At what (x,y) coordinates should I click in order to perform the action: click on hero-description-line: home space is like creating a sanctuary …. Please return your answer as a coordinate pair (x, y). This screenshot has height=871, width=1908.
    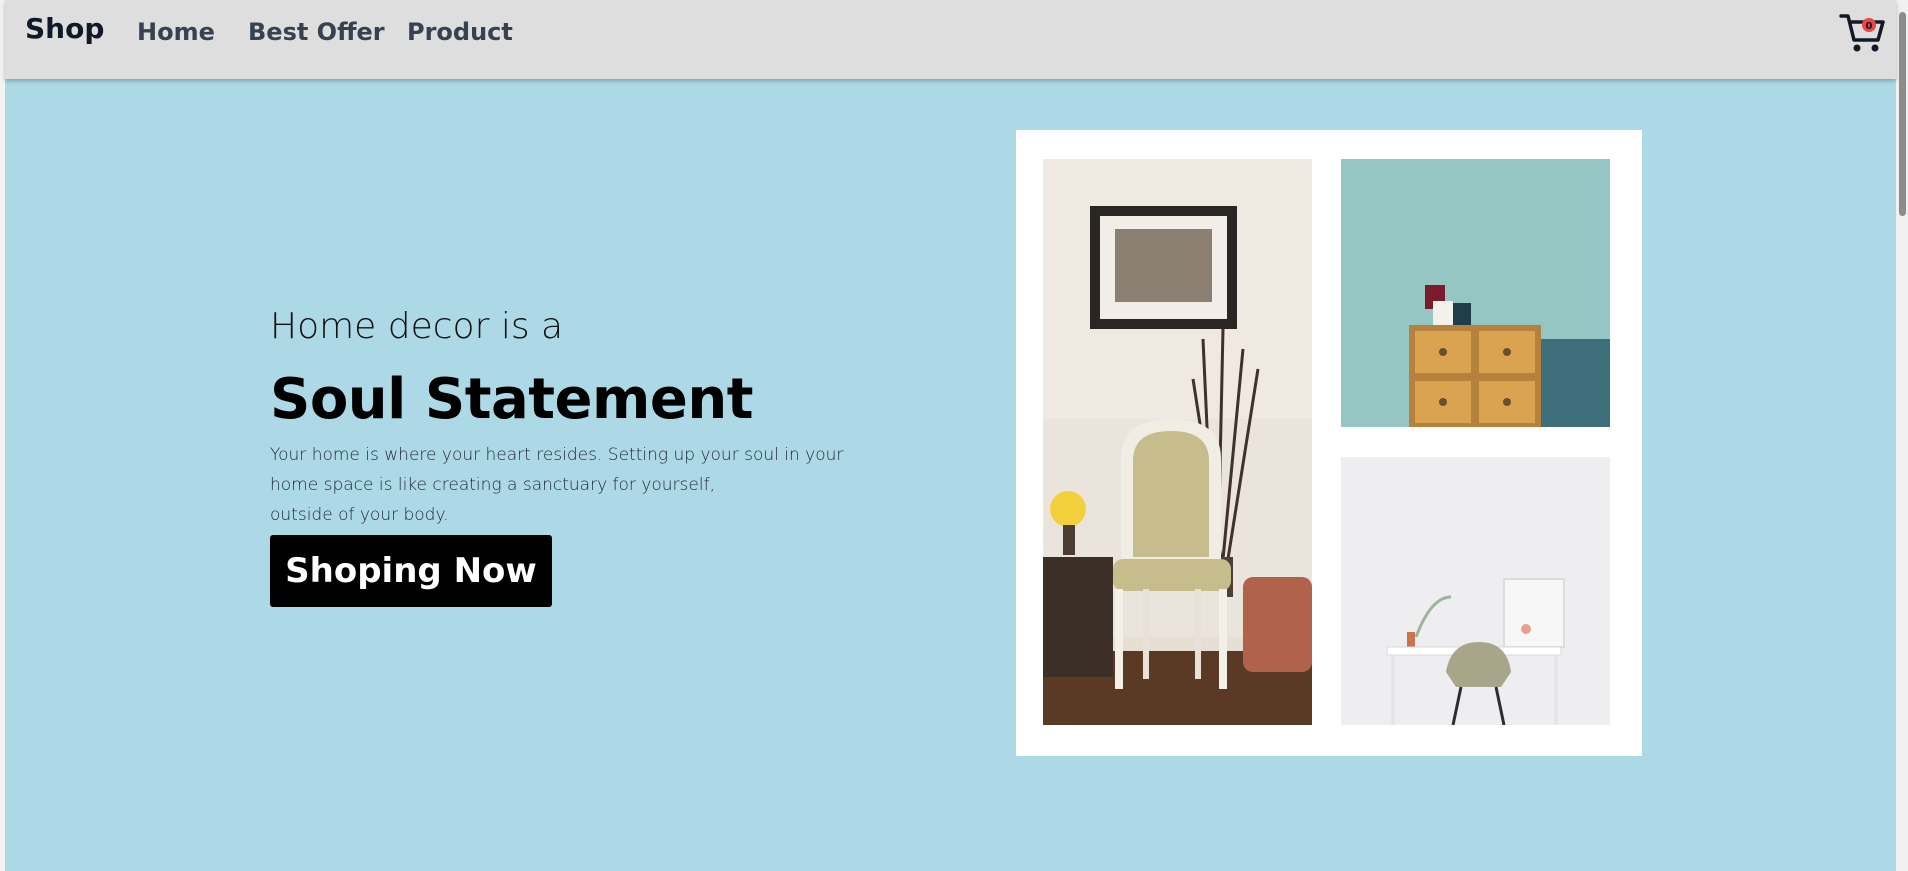
    Looking at the image, I should click on (492, 485).